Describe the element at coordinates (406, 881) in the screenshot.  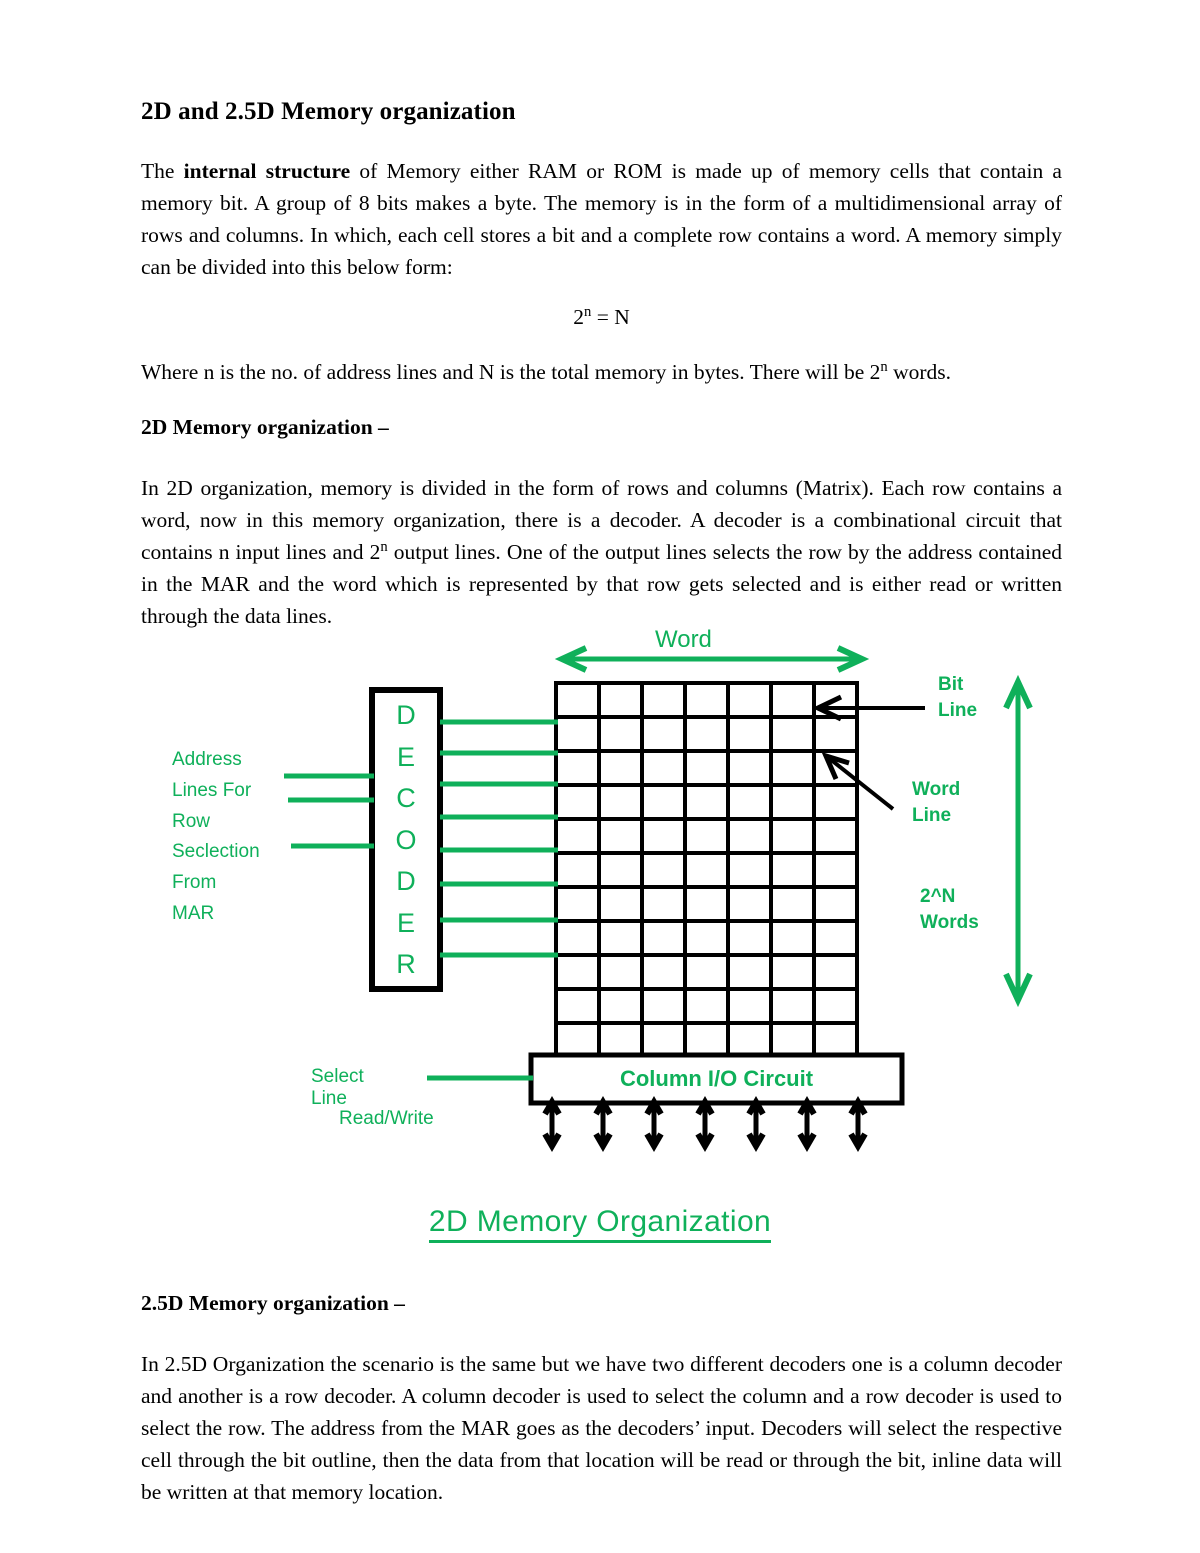
I see `decoder-letter-d2: D` at that location.